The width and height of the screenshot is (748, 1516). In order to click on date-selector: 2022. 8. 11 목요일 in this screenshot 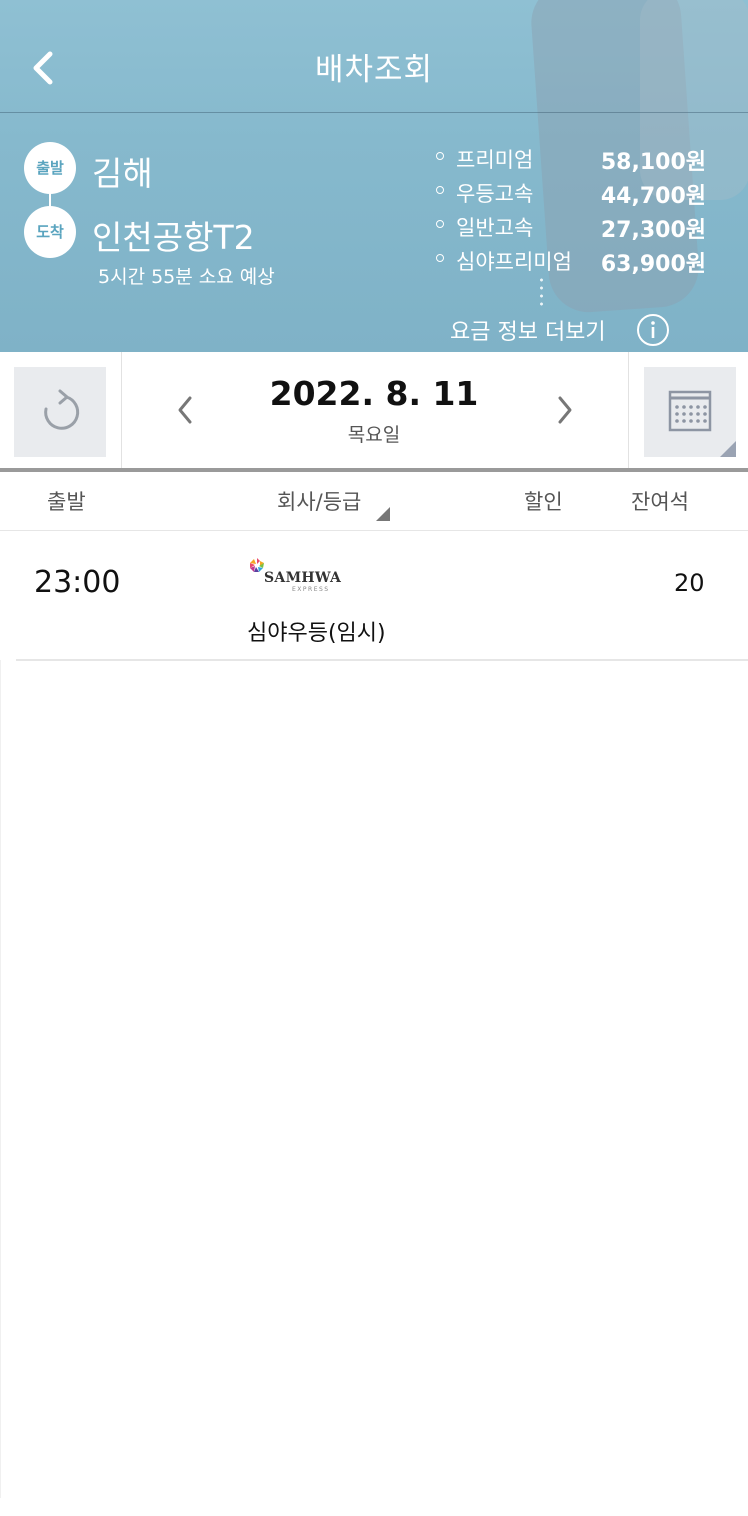, I will do `click(374, 412)`.